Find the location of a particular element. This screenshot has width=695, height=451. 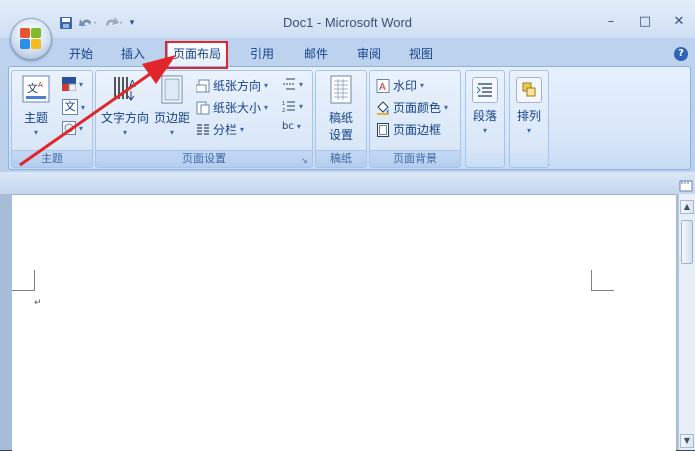

columns-icon is located at coordinates (203, 130).